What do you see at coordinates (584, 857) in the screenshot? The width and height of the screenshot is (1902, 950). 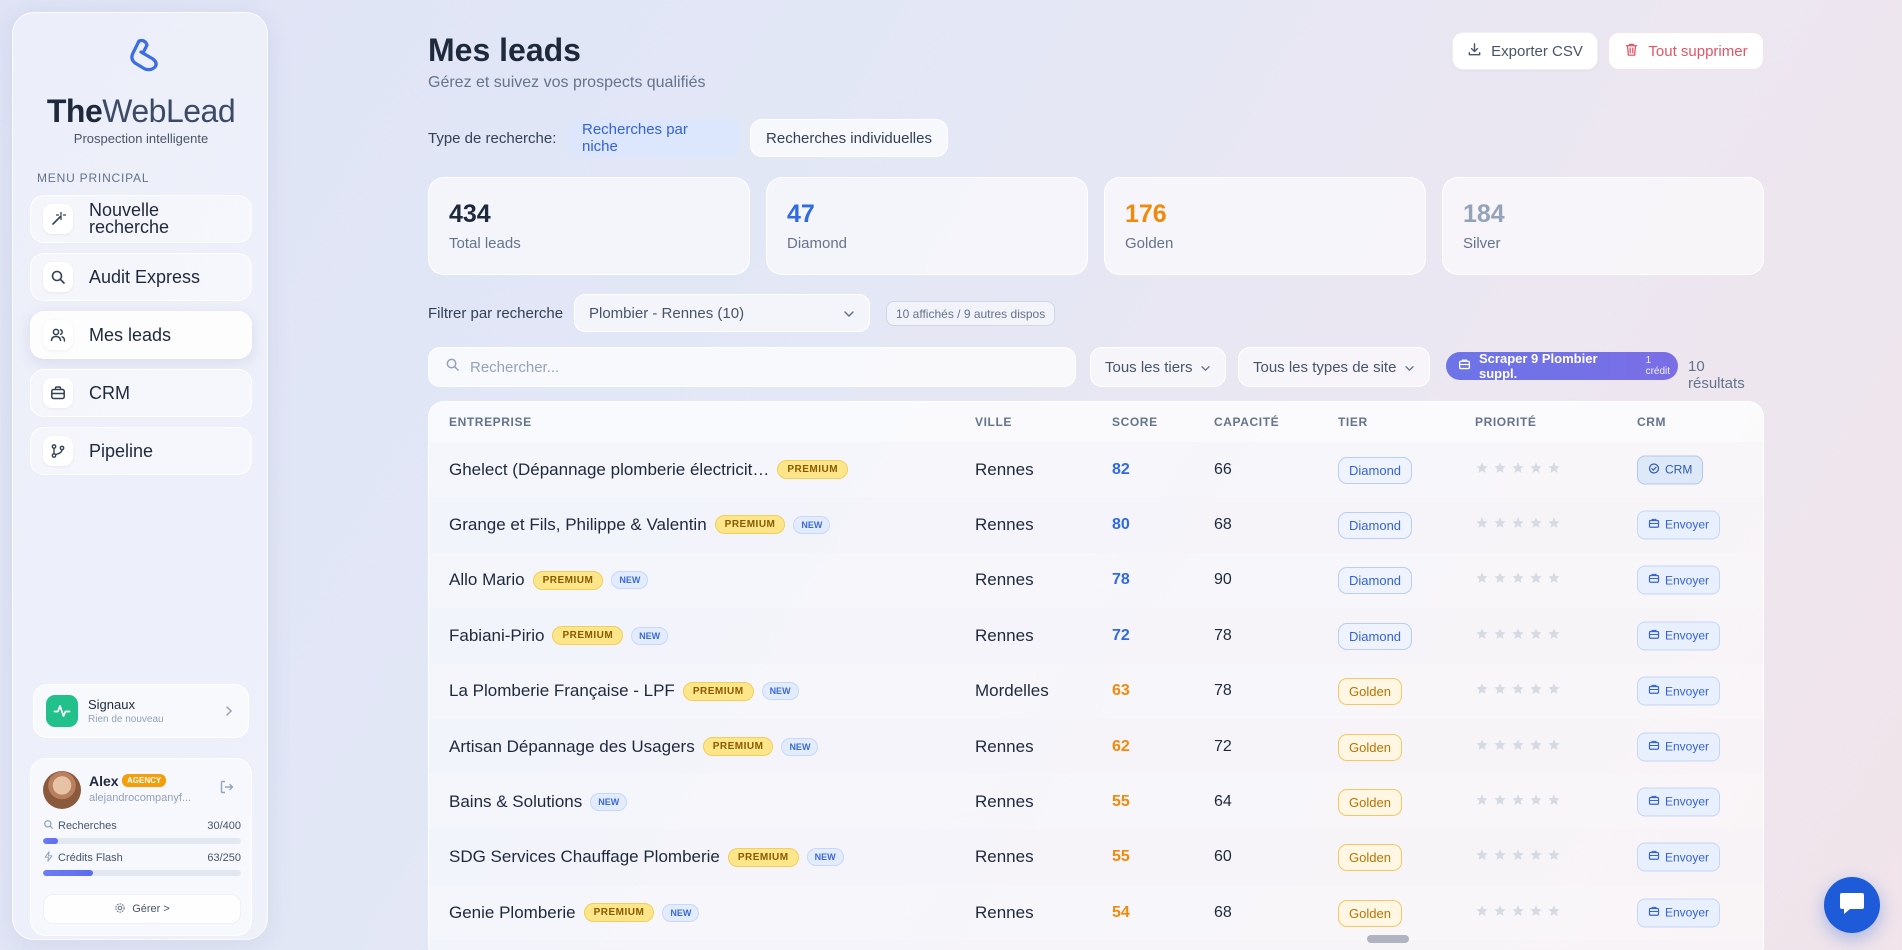 I see `company-name: SDG Services Chauffage Plomberie` at bounding box center [584, 857].